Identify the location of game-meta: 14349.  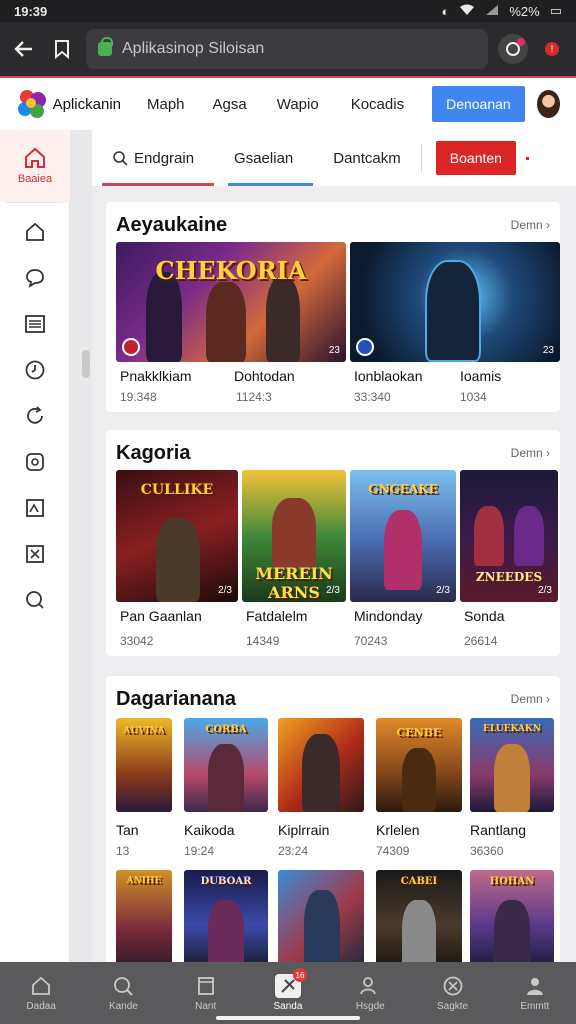
(263, 641).